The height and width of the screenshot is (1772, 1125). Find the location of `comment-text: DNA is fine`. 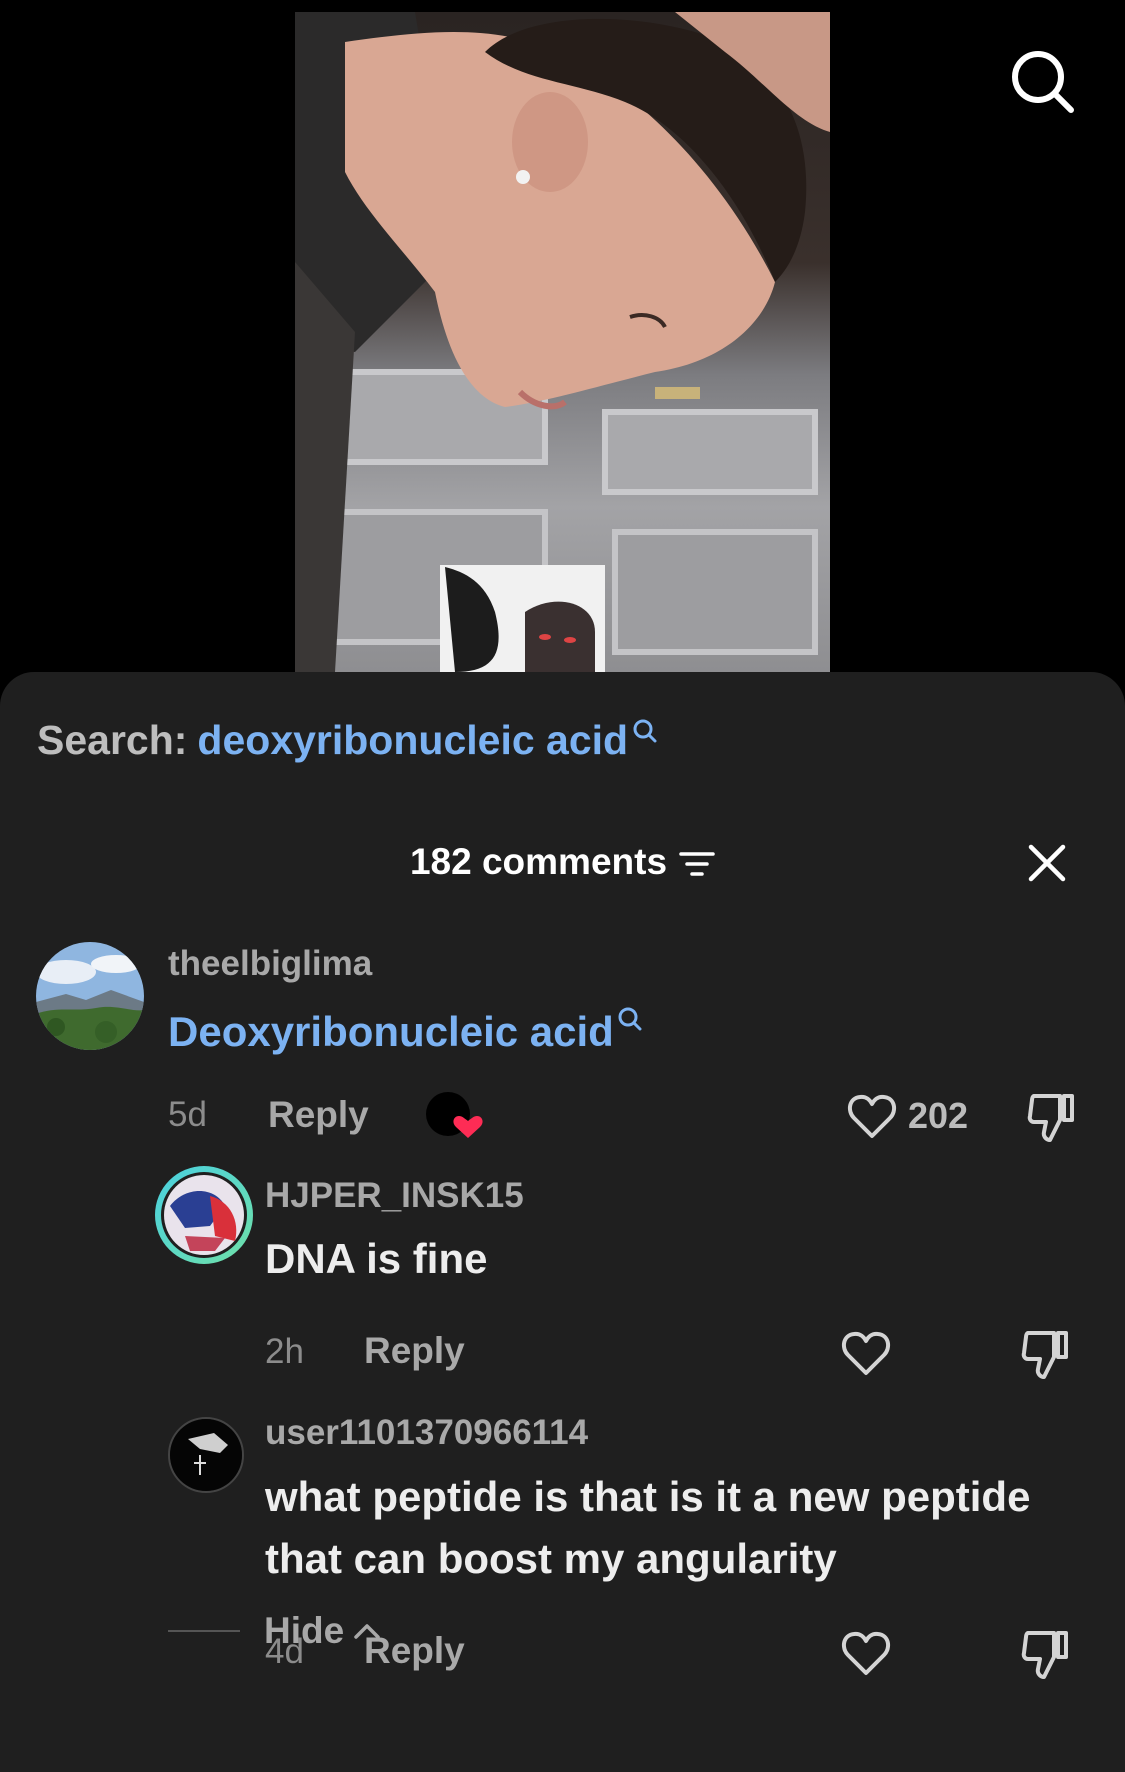

comment-text: DNA is fine is located at coordinates (376, 1258).